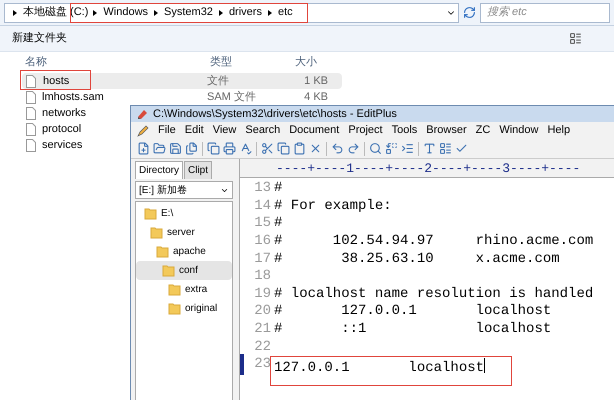 Image resolution: width=614 pixels, height=400 pixels. What do you see at coordinates (558, 130) in the screenshot?
I see `menu-item: Help` at bounding box center [558, 130].